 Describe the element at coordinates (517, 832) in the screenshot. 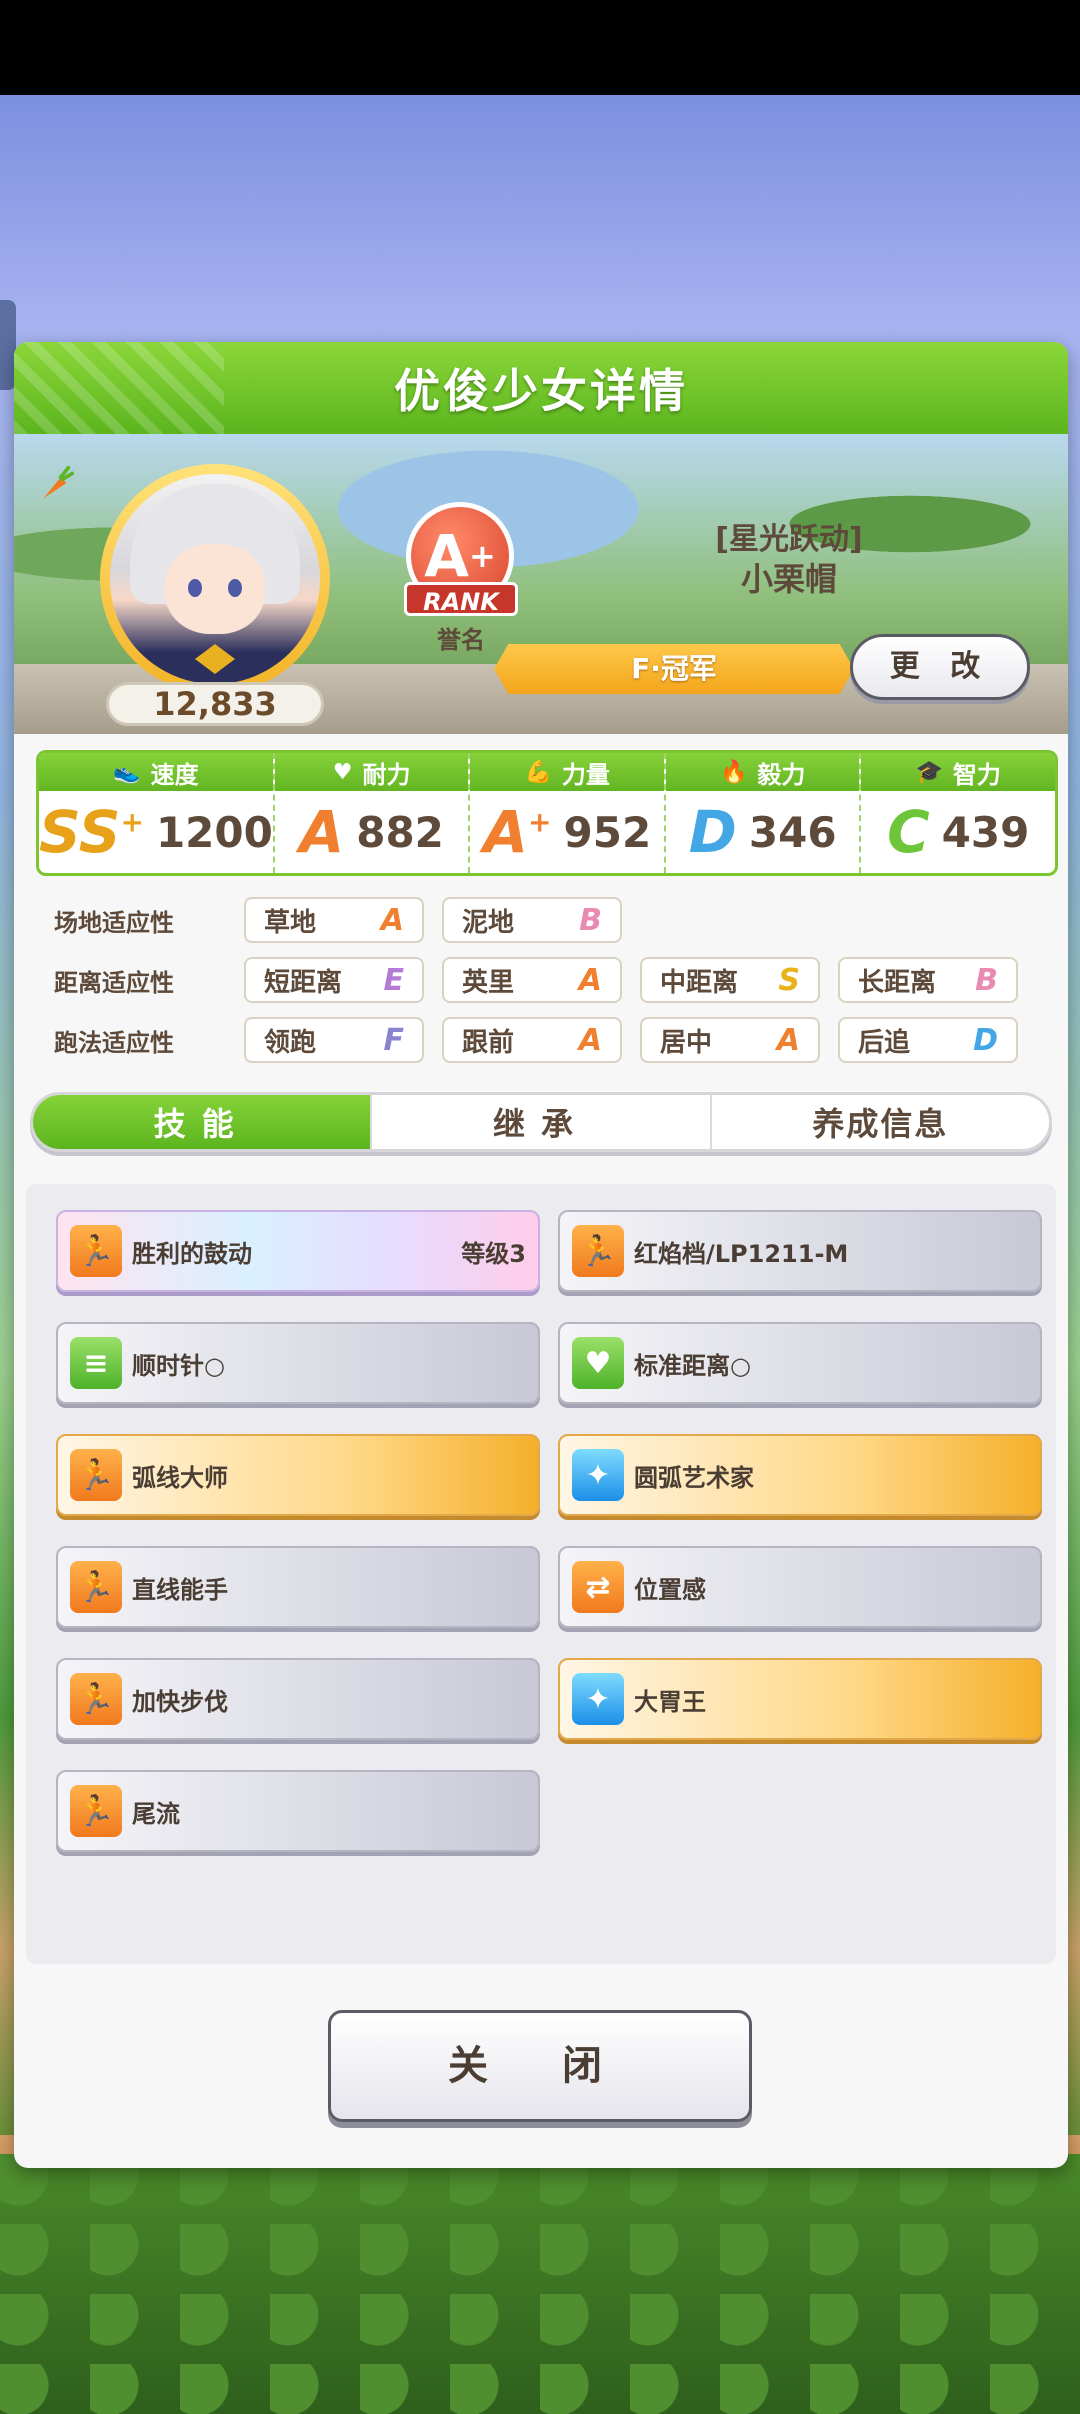

I see `stat-grade: A+` at that location.